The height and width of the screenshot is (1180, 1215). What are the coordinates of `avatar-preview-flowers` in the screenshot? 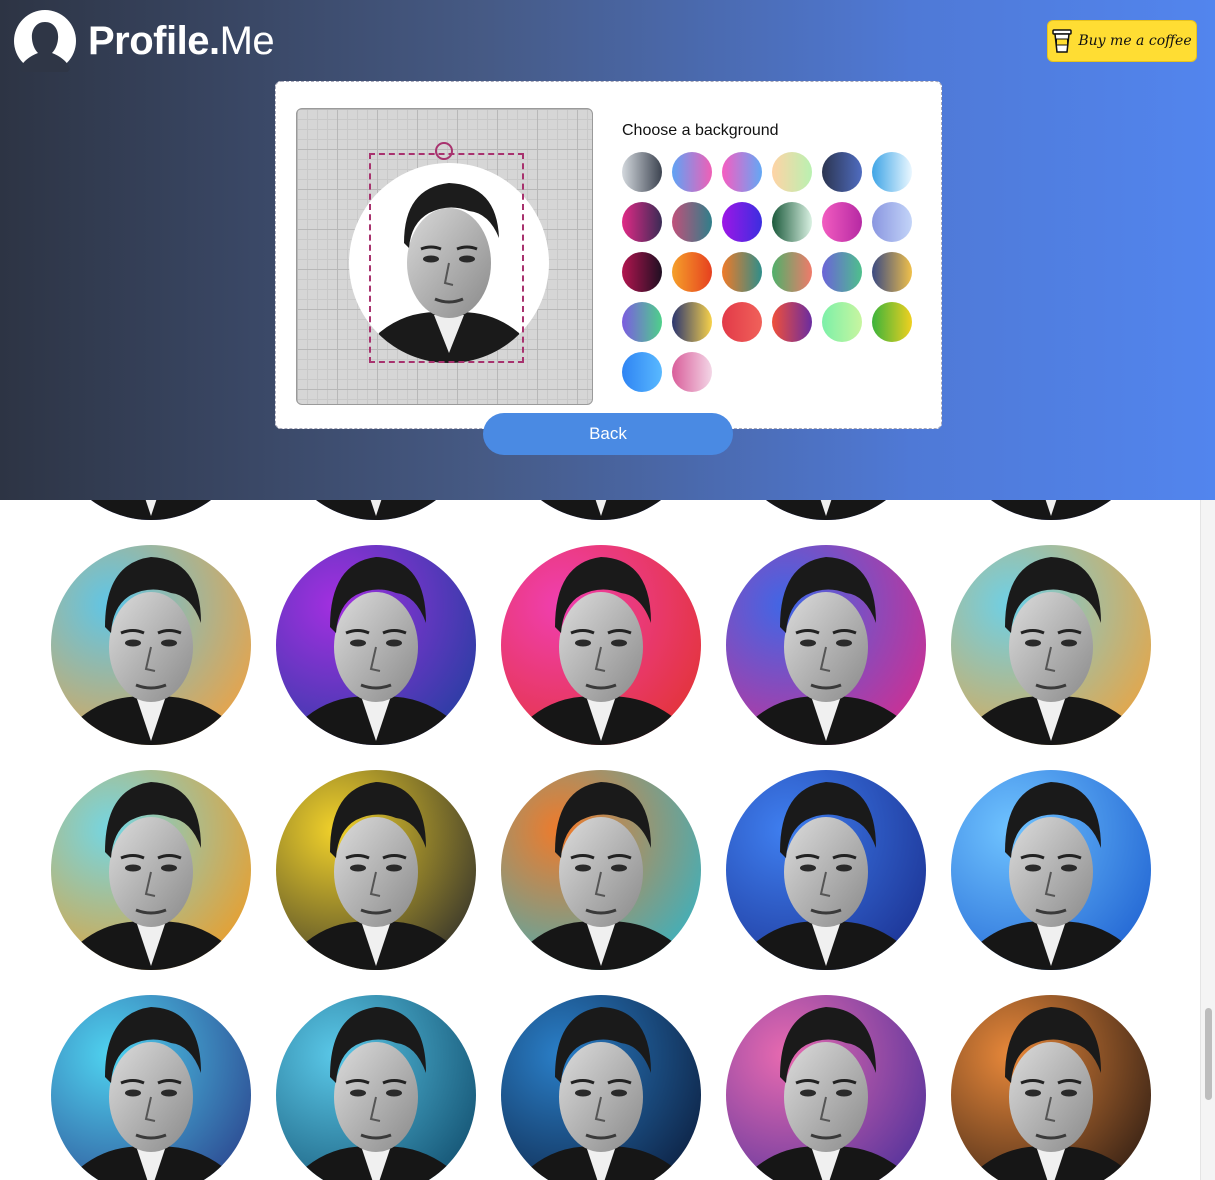 It's located at (151, 645).